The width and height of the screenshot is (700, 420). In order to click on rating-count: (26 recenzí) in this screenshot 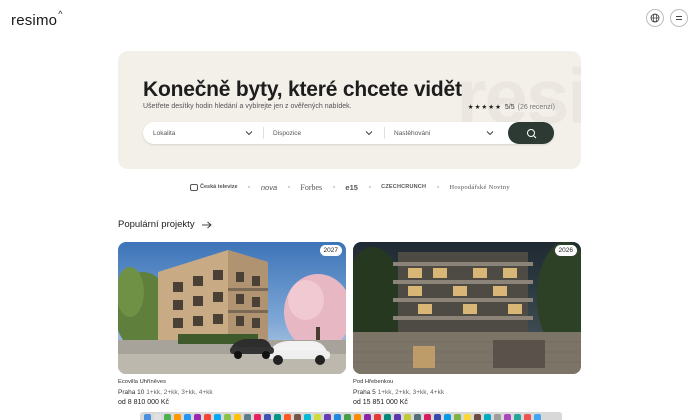, I will do `click(536, 107)`.